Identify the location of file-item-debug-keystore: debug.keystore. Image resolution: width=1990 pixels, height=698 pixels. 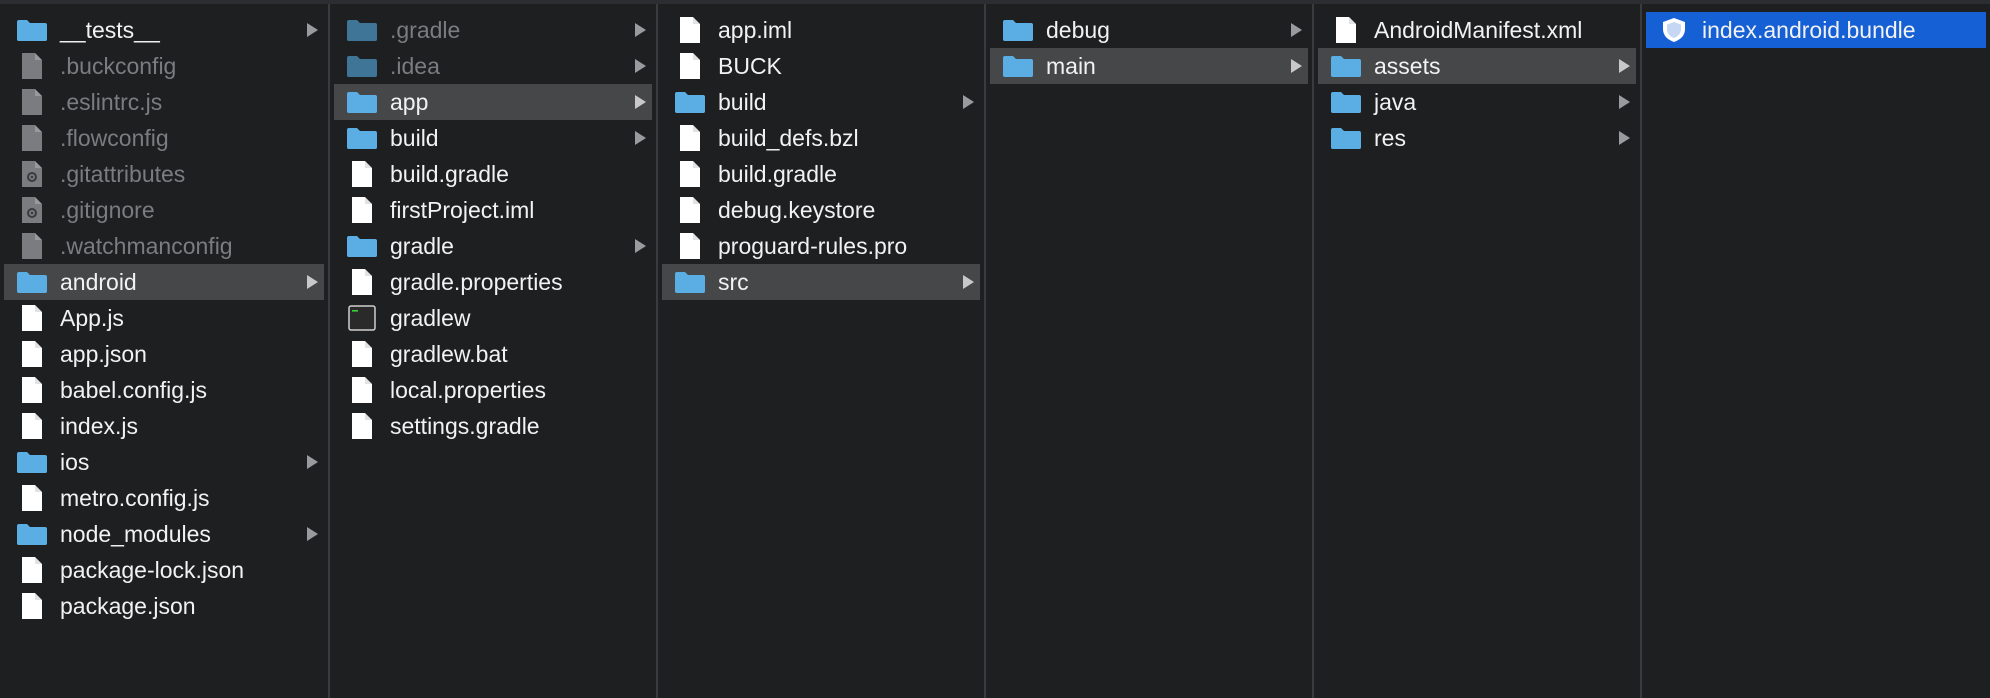
(821, 210).